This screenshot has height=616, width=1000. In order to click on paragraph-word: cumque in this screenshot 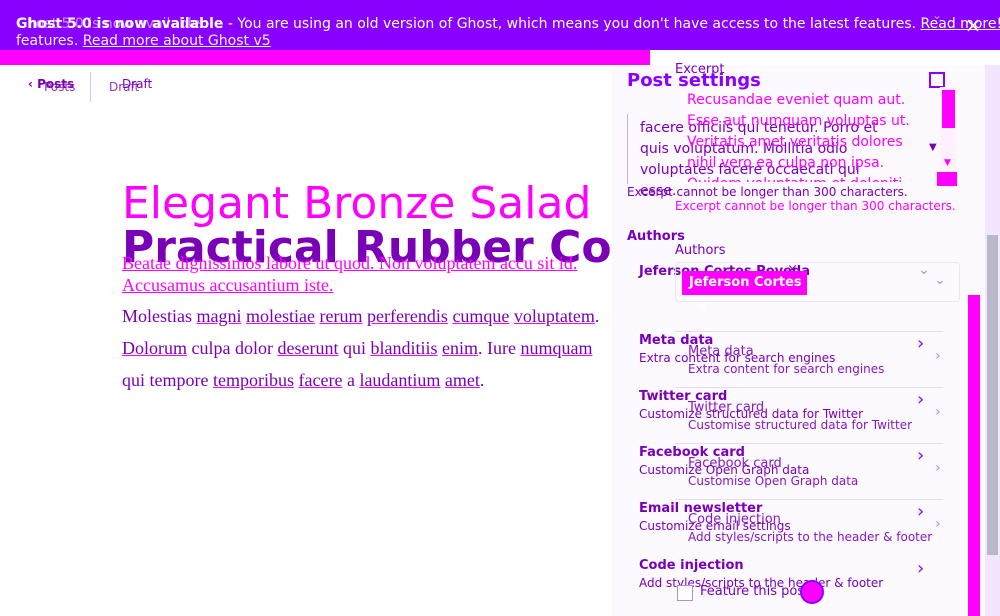, I will do `click(481, 316)`.